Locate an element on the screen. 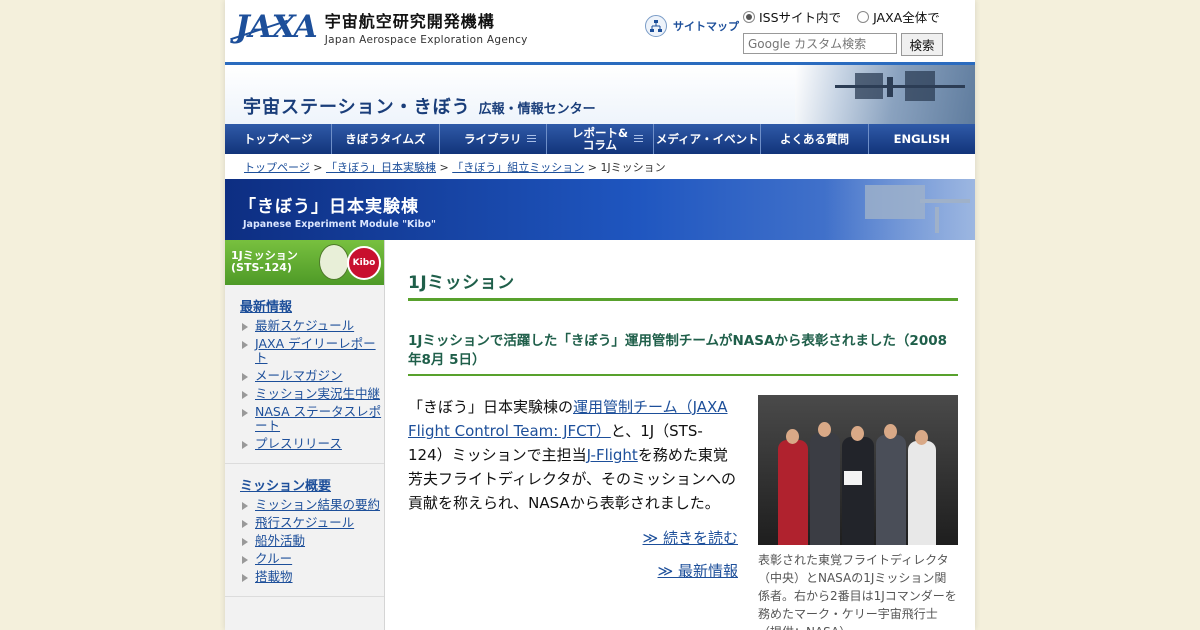  list-item: クルー is located at coordinates (312, 559).